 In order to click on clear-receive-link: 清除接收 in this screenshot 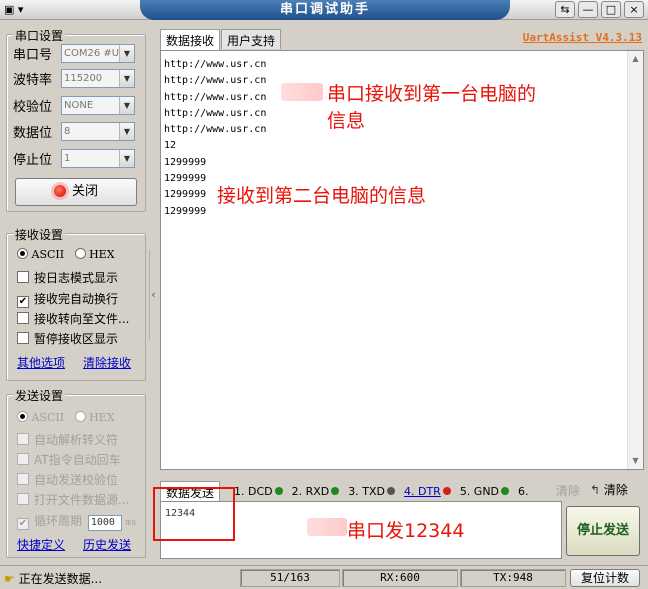, I will do `click(107, 362)`.